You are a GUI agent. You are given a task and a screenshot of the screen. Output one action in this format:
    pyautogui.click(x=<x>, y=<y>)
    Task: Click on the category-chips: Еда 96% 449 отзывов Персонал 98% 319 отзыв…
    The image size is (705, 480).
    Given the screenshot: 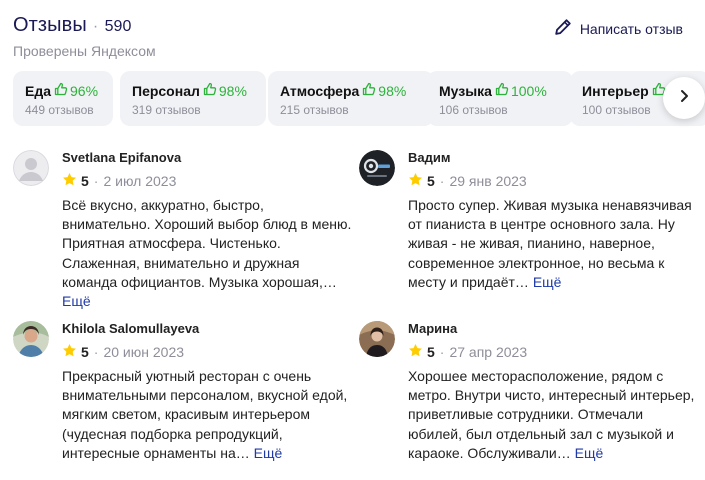 What is the action you would take?
    pyautogui.click(x=359, y=99)
    